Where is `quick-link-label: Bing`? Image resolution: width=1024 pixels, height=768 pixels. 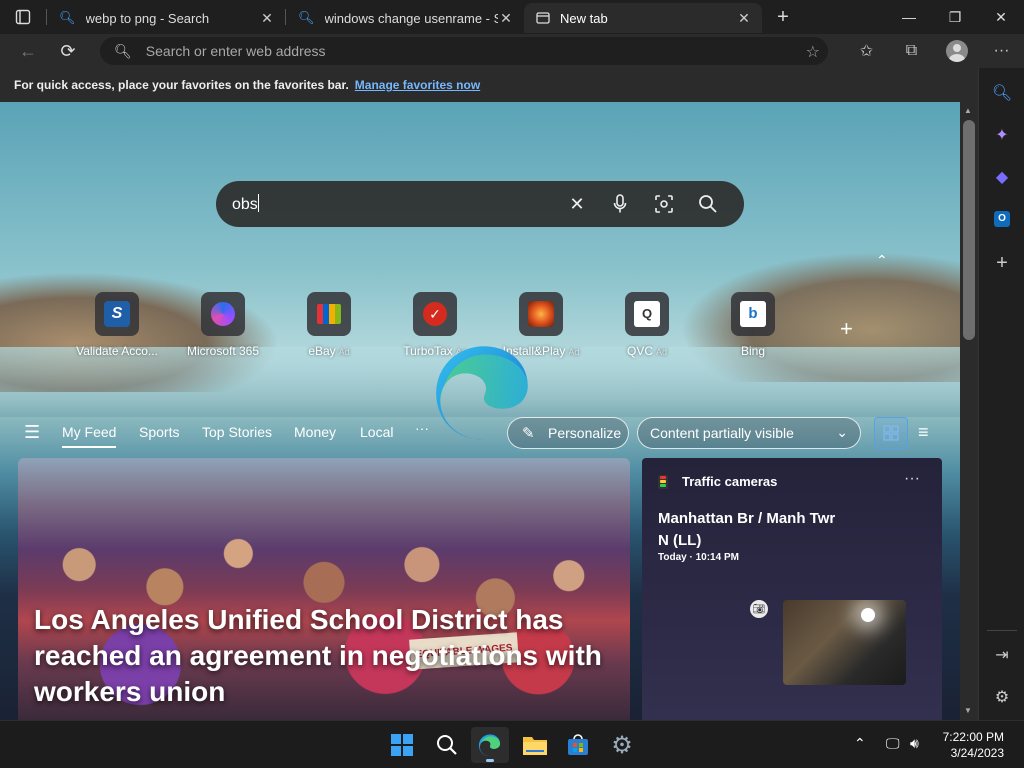 quick-link-label: Bing is located at coordinates (753, 351).